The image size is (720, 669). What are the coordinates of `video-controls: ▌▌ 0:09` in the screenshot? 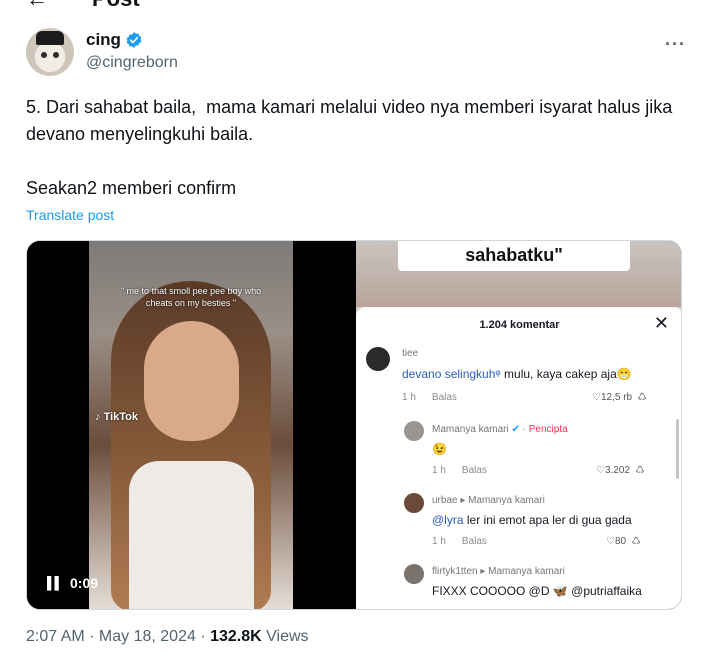 It's located at (72, 583).